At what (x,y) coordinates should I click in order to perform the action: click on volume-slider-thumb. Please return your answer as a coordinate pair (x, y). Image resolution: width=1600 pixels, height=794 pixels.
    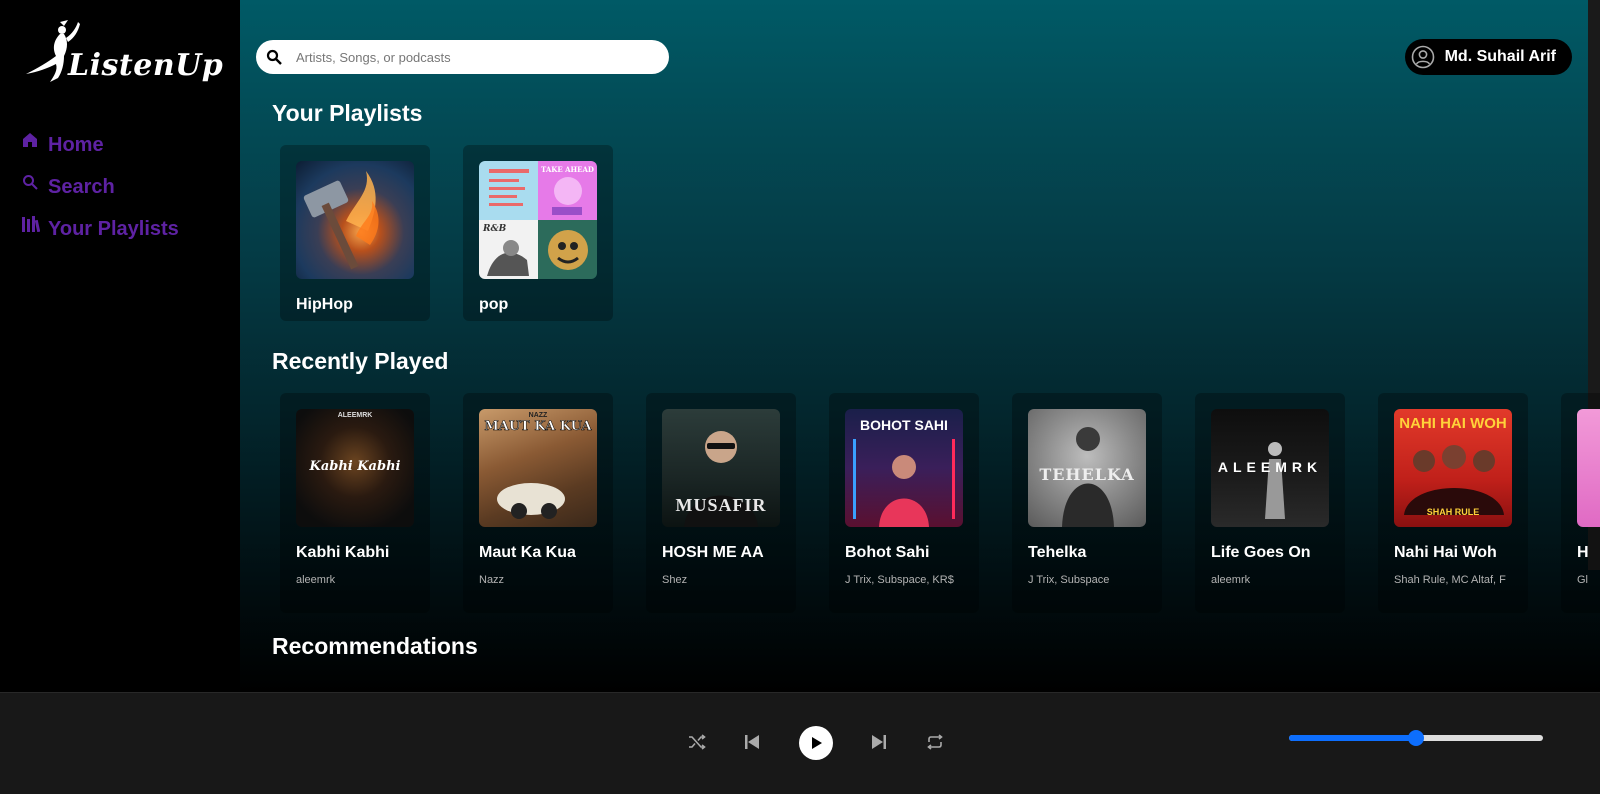
    Looking at the image, I should click on (1416, 738).